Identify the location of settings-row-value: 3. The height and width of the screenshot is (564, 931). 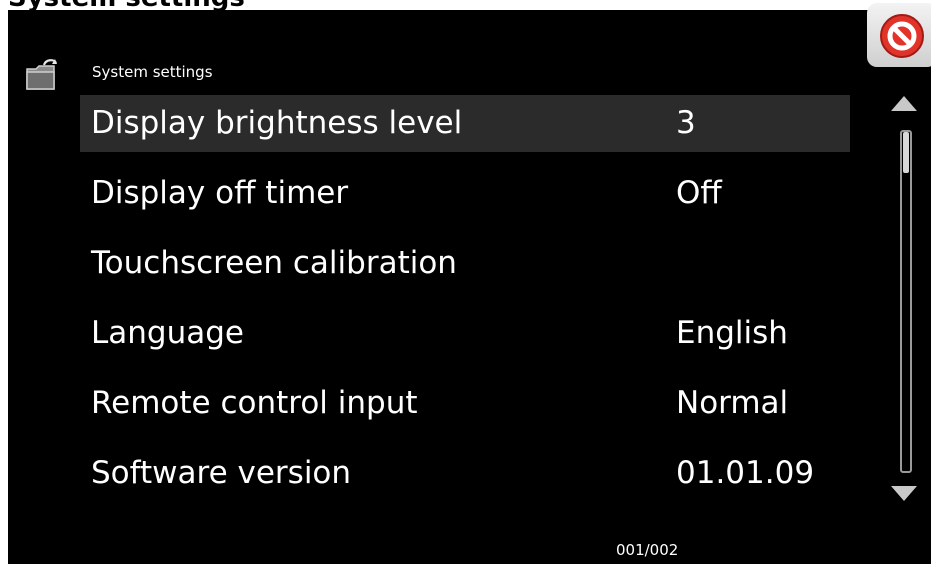
(686, 123).